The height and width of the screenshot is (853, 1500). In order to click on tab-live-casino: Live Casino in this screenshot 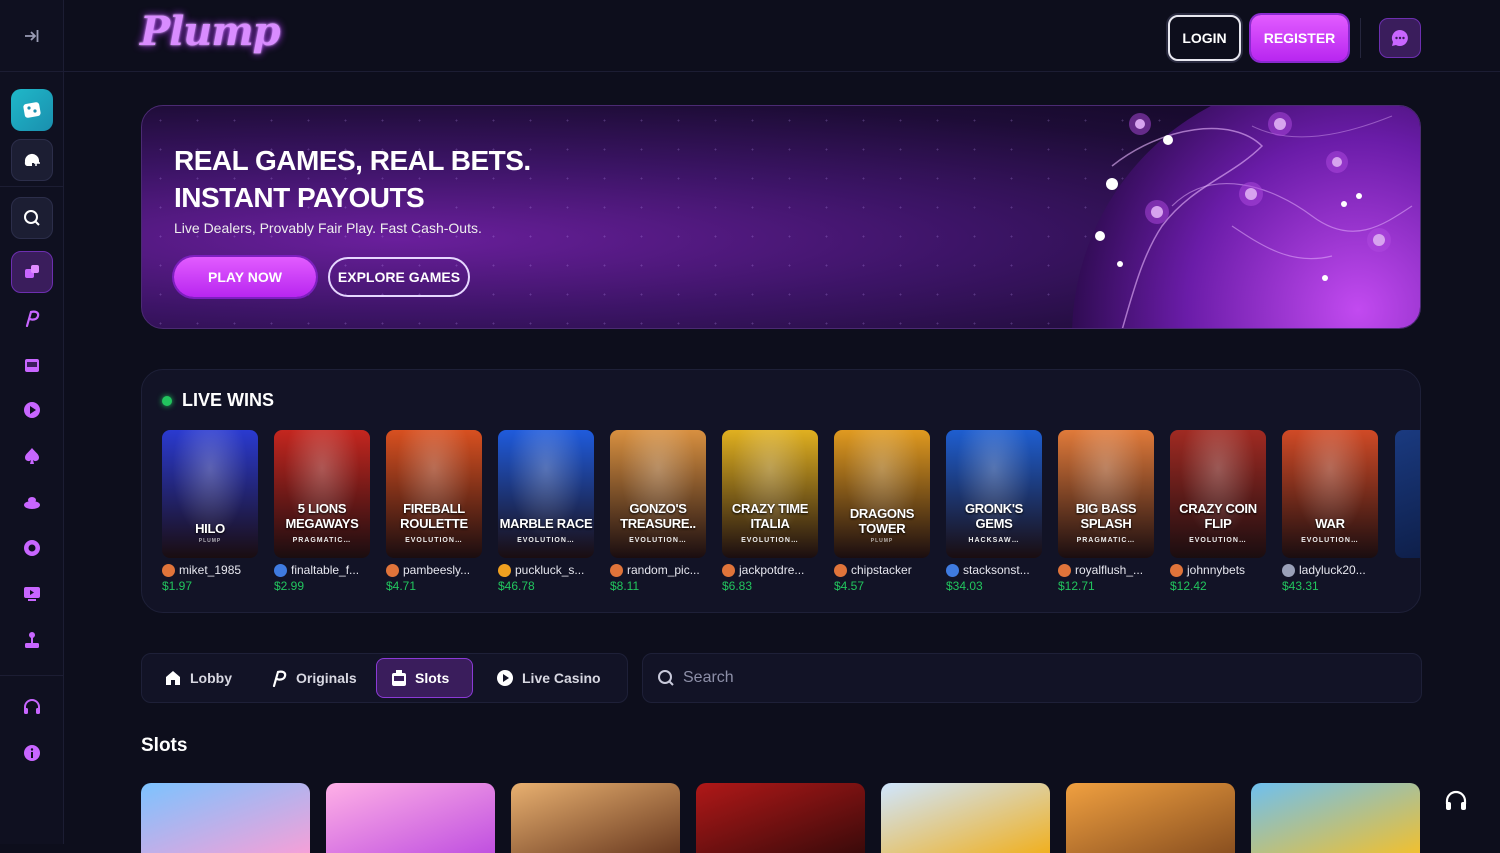, I will do `click(548, 678)`.